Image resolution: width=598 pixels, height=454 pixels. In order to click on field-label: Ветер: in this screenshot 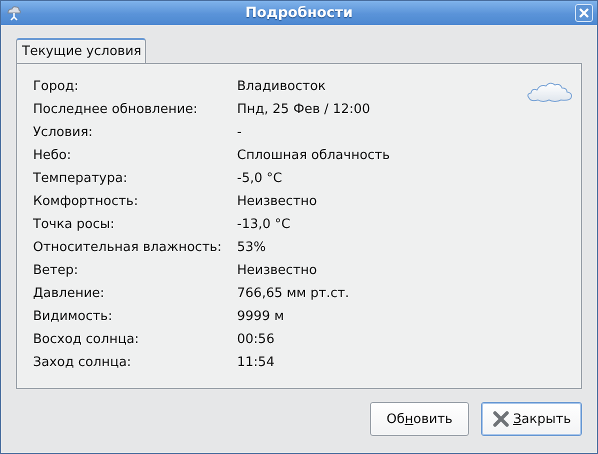, I will do `click(56, 270)`.